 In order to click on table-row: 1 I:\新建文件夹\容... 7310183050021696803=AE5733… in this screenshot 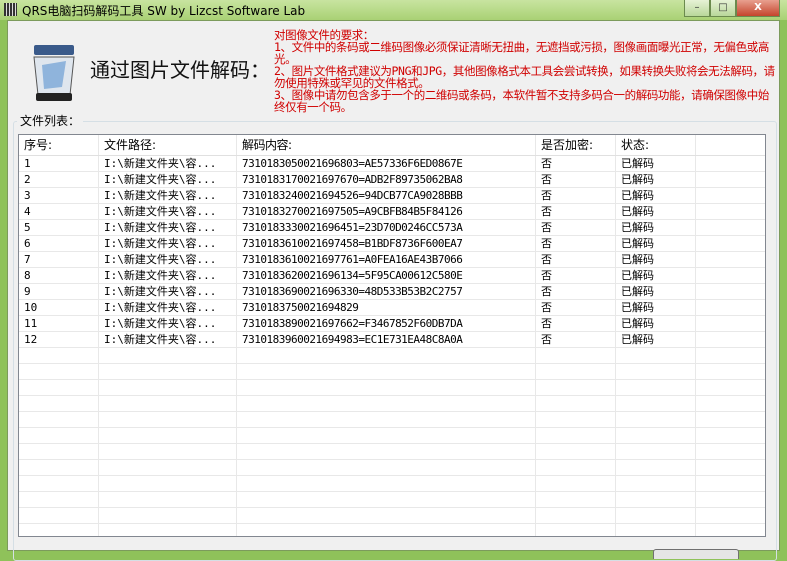, I will do `click(392, 164)`.